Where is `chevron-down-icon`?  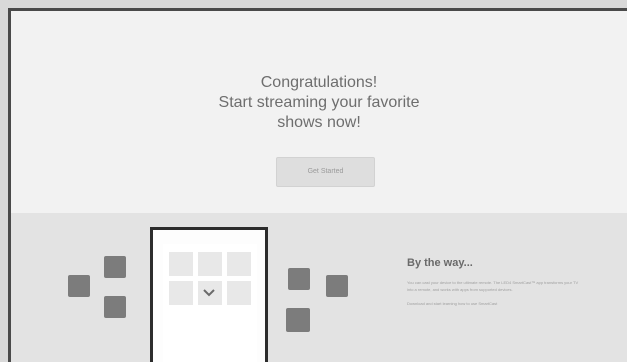
chevron-down-icon is located at coordinates (209, 294).